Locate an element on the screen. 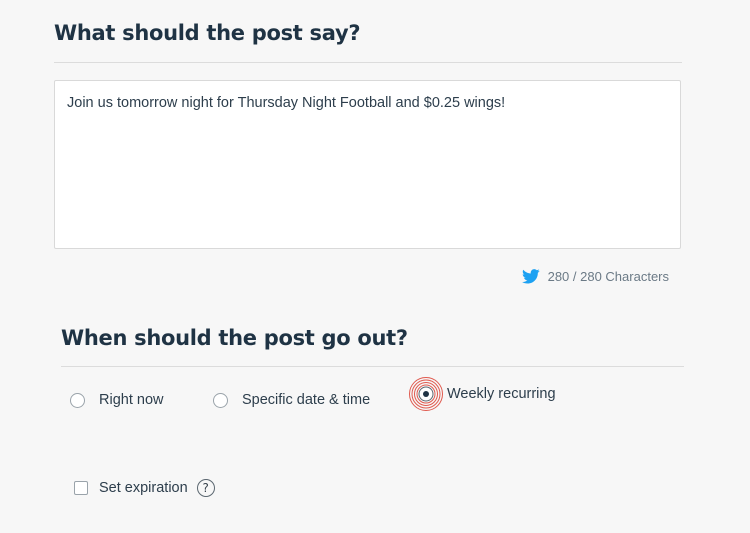 The image size is (750, 533). character-counter: 280 / 280 Characters is located at coordinates (595, 276).